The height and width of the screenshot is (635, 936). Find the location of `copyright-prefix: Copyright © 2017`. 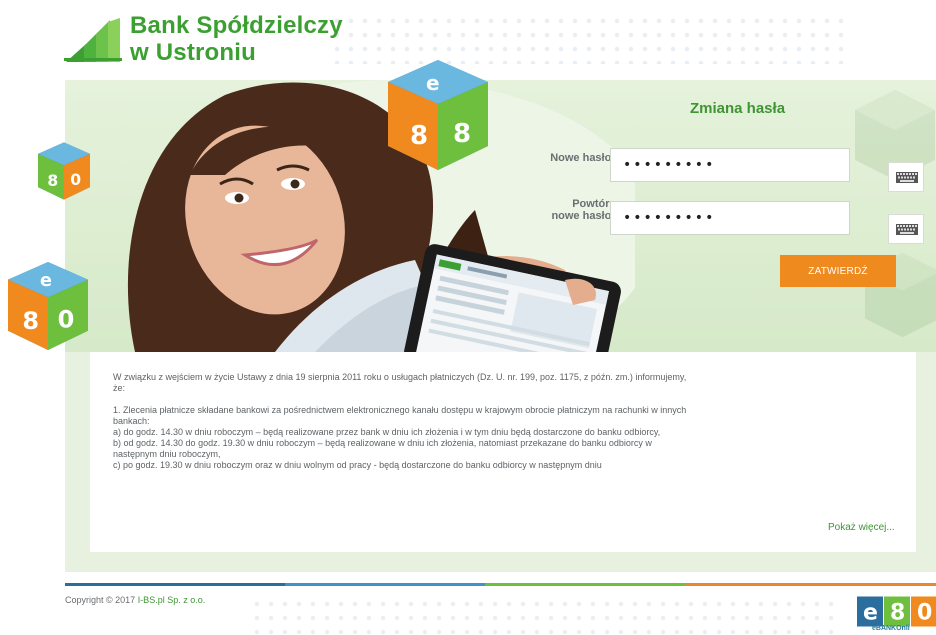

copyright-prefix: Copyright © 2017 is located at coordinates (101, 600).